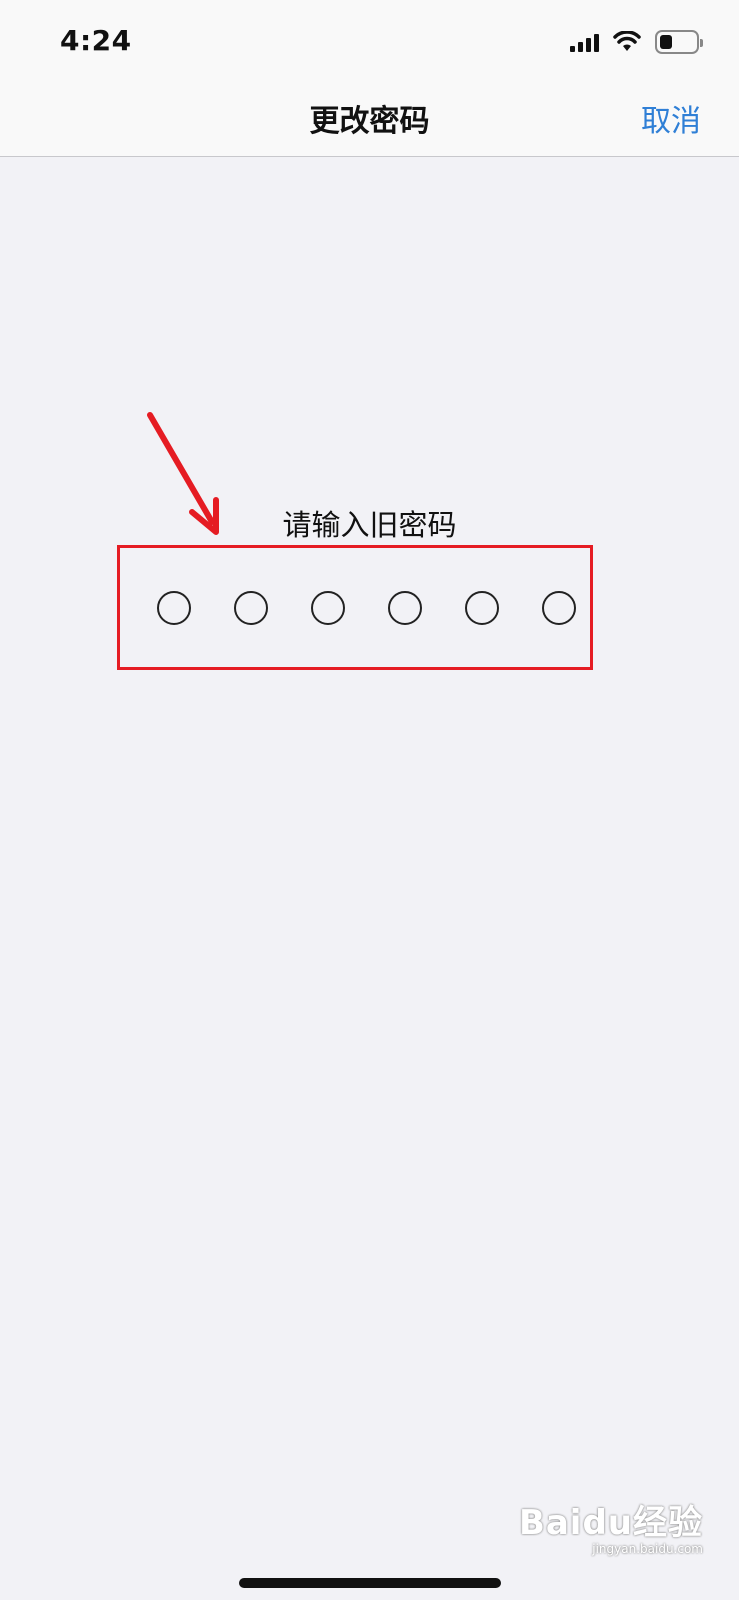  What do you see at coordinates (369, 525) in the screenshot?
I see `passcode-prompt: 请输入旧密码` at bounding box center [369, 525].